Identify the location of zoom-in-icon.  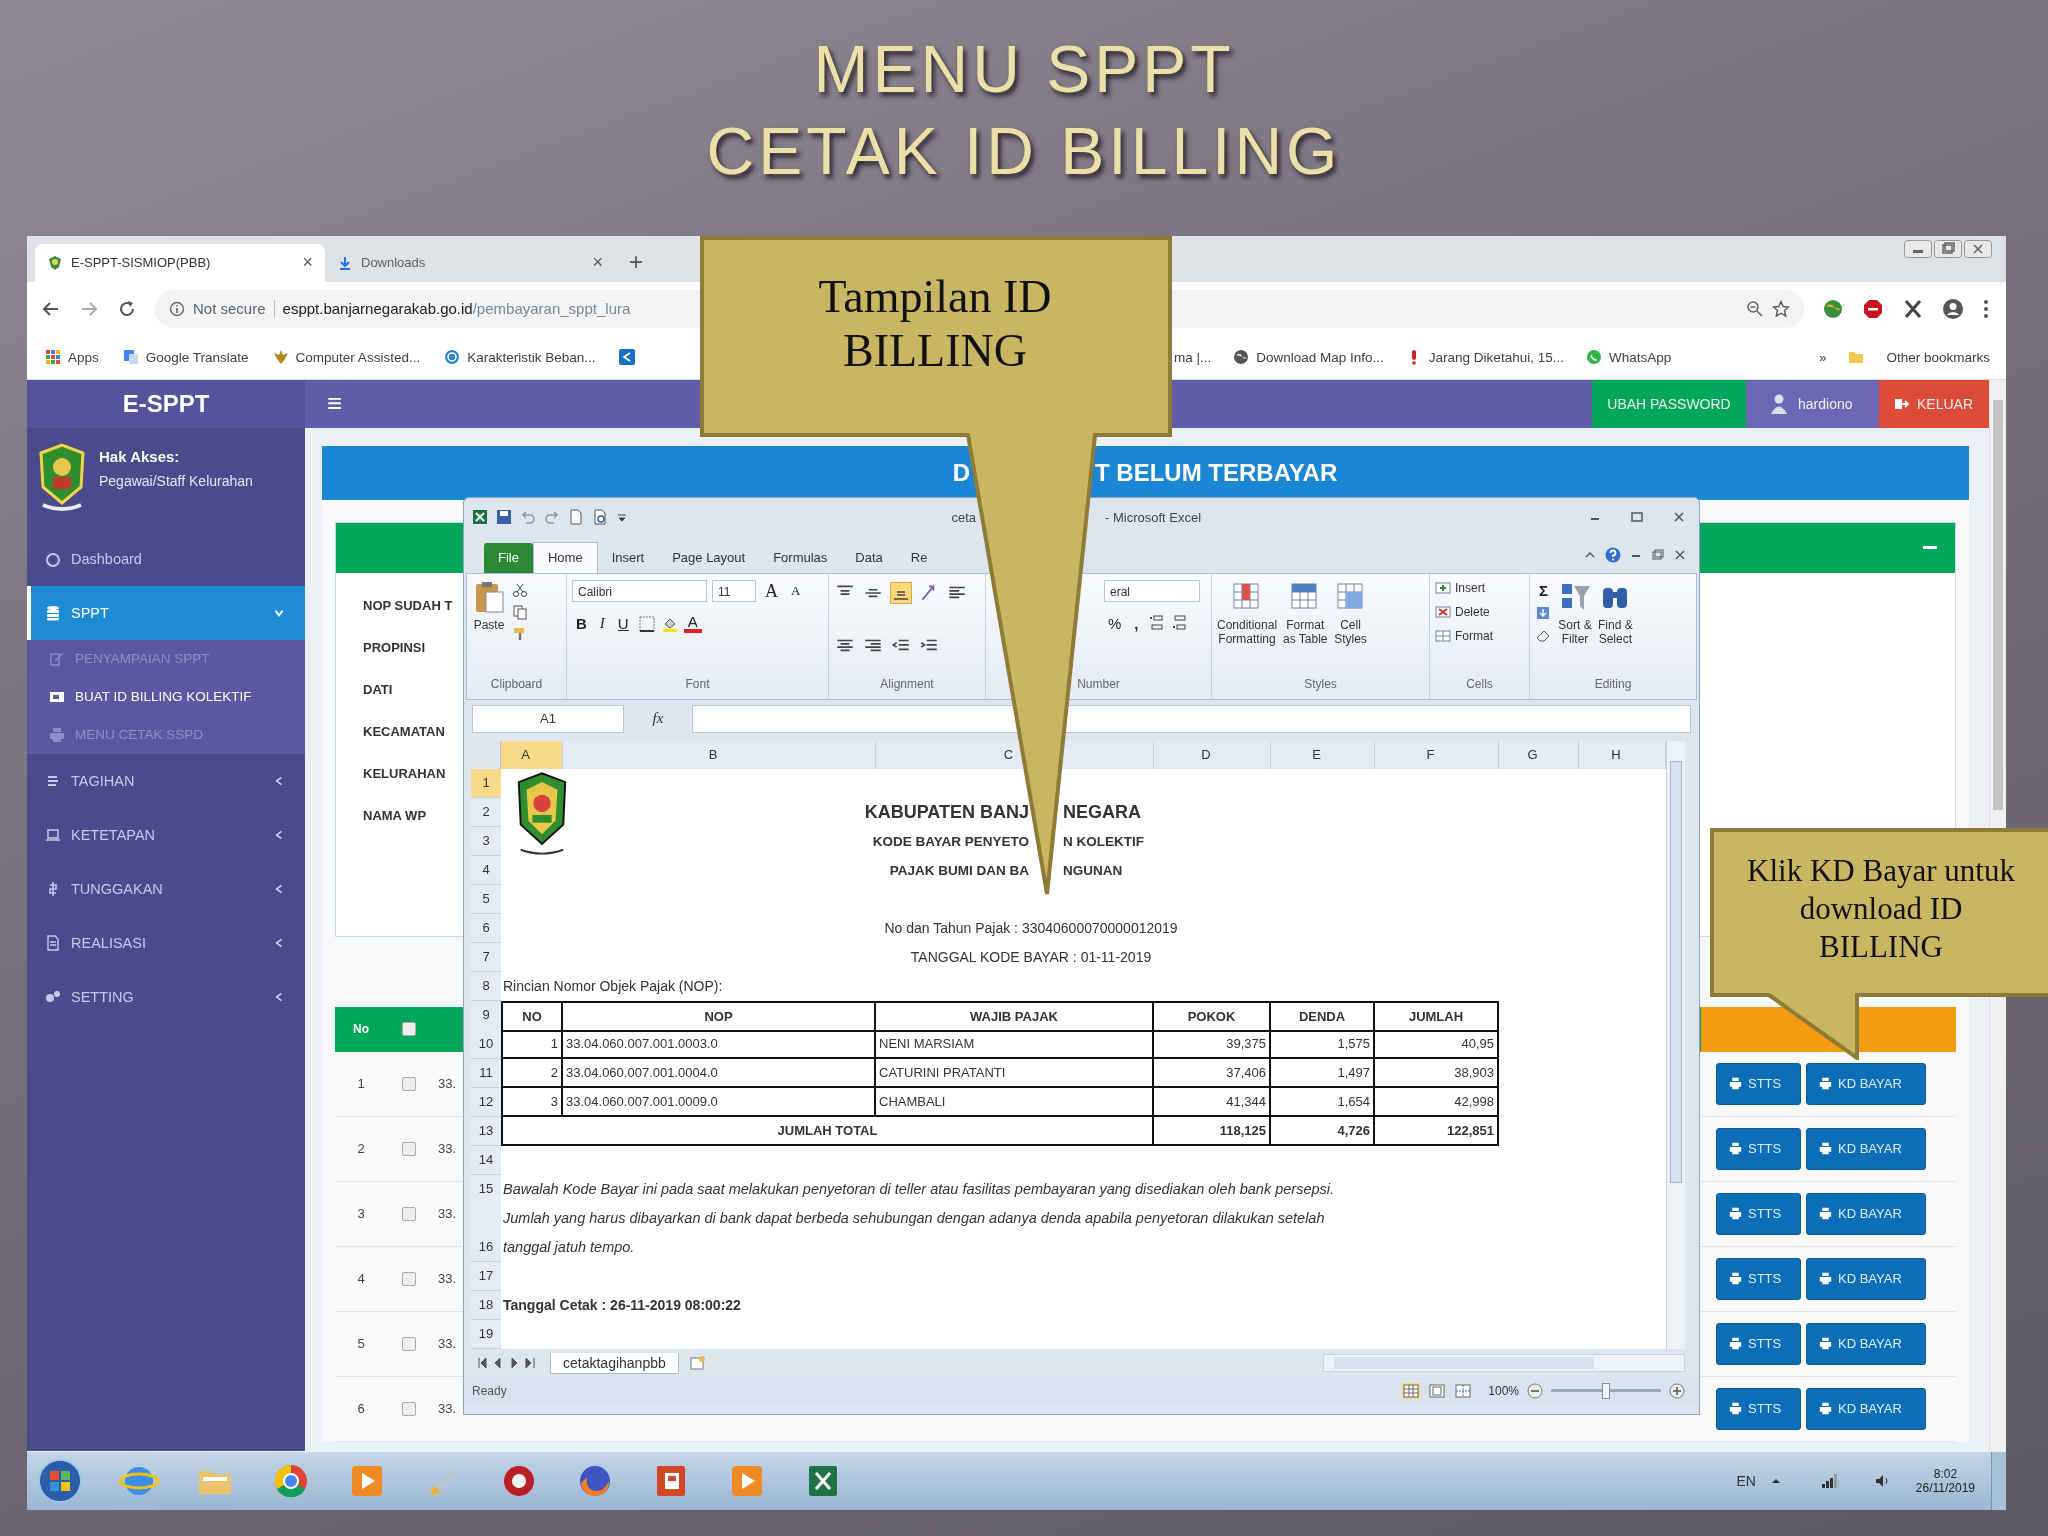
(1677, 1391).